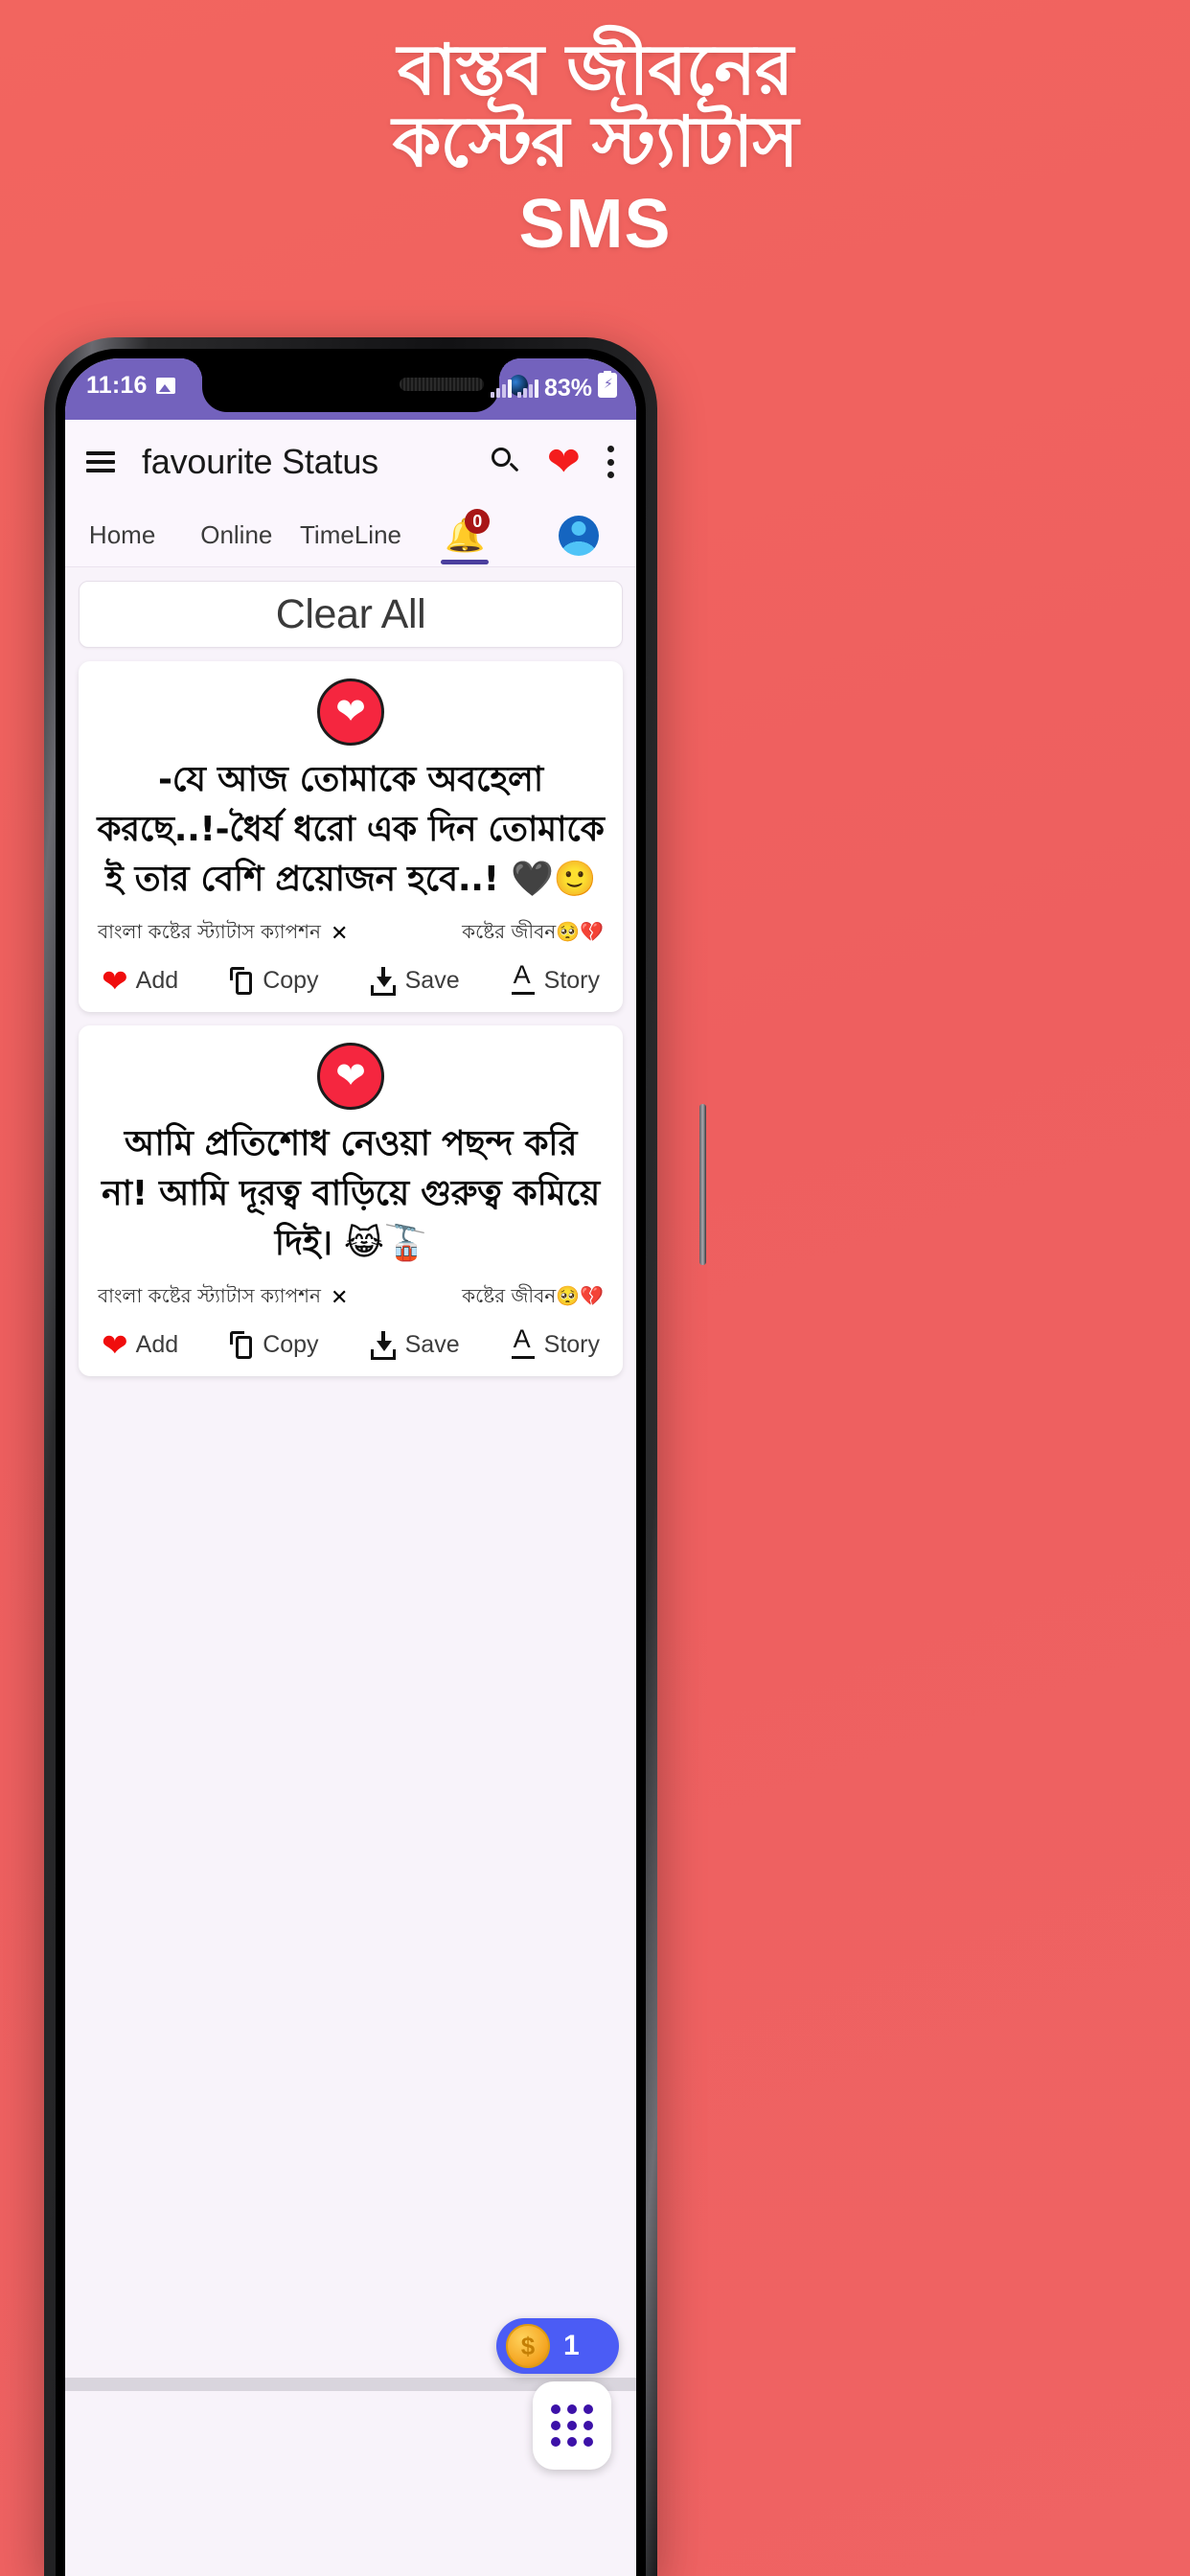  Describe the element at coordinates (595, 70) in the screenshot. I see `promo-line-1: বাস্তব জীবনের` at that location.